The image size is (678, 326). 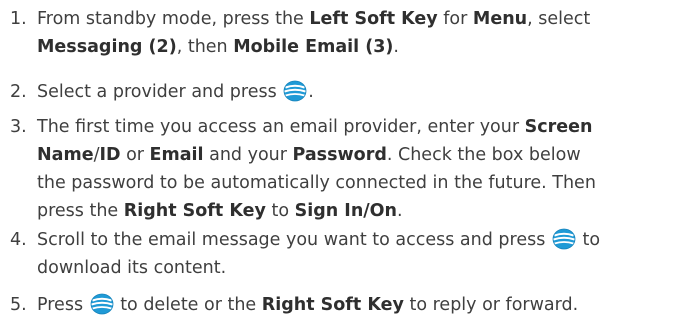 What do you see at coordinates (558, 127) in the screenshot?
I see `screen-label: Screen` at bounding box center [558, 127].